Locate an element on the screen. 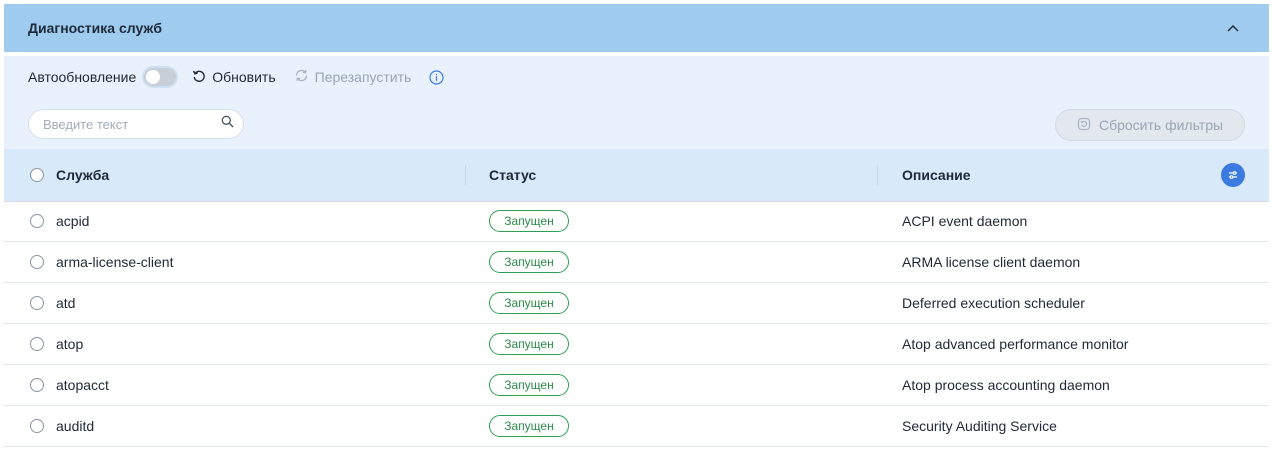 The image size is (1273, 449). restart-button: Перезапустить is located at coordinates (353, 77).